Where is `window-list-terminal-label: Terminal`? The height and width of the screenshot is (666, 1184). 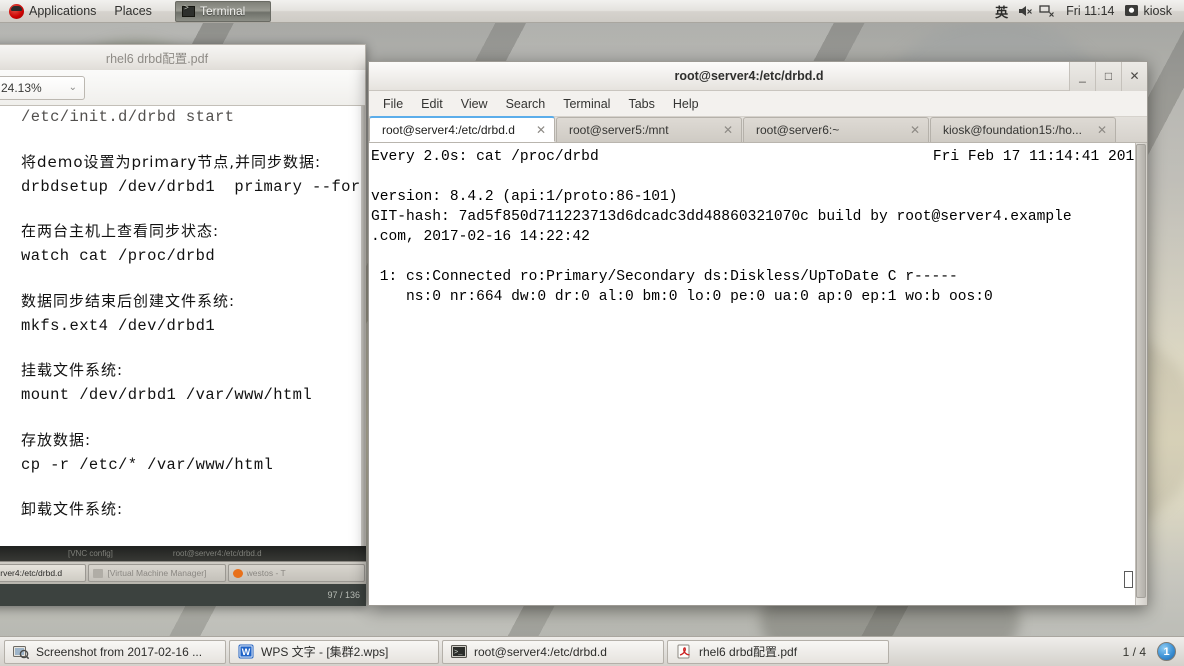
window-list-terminal-label: Terminal is located at coordinates (222, 11).